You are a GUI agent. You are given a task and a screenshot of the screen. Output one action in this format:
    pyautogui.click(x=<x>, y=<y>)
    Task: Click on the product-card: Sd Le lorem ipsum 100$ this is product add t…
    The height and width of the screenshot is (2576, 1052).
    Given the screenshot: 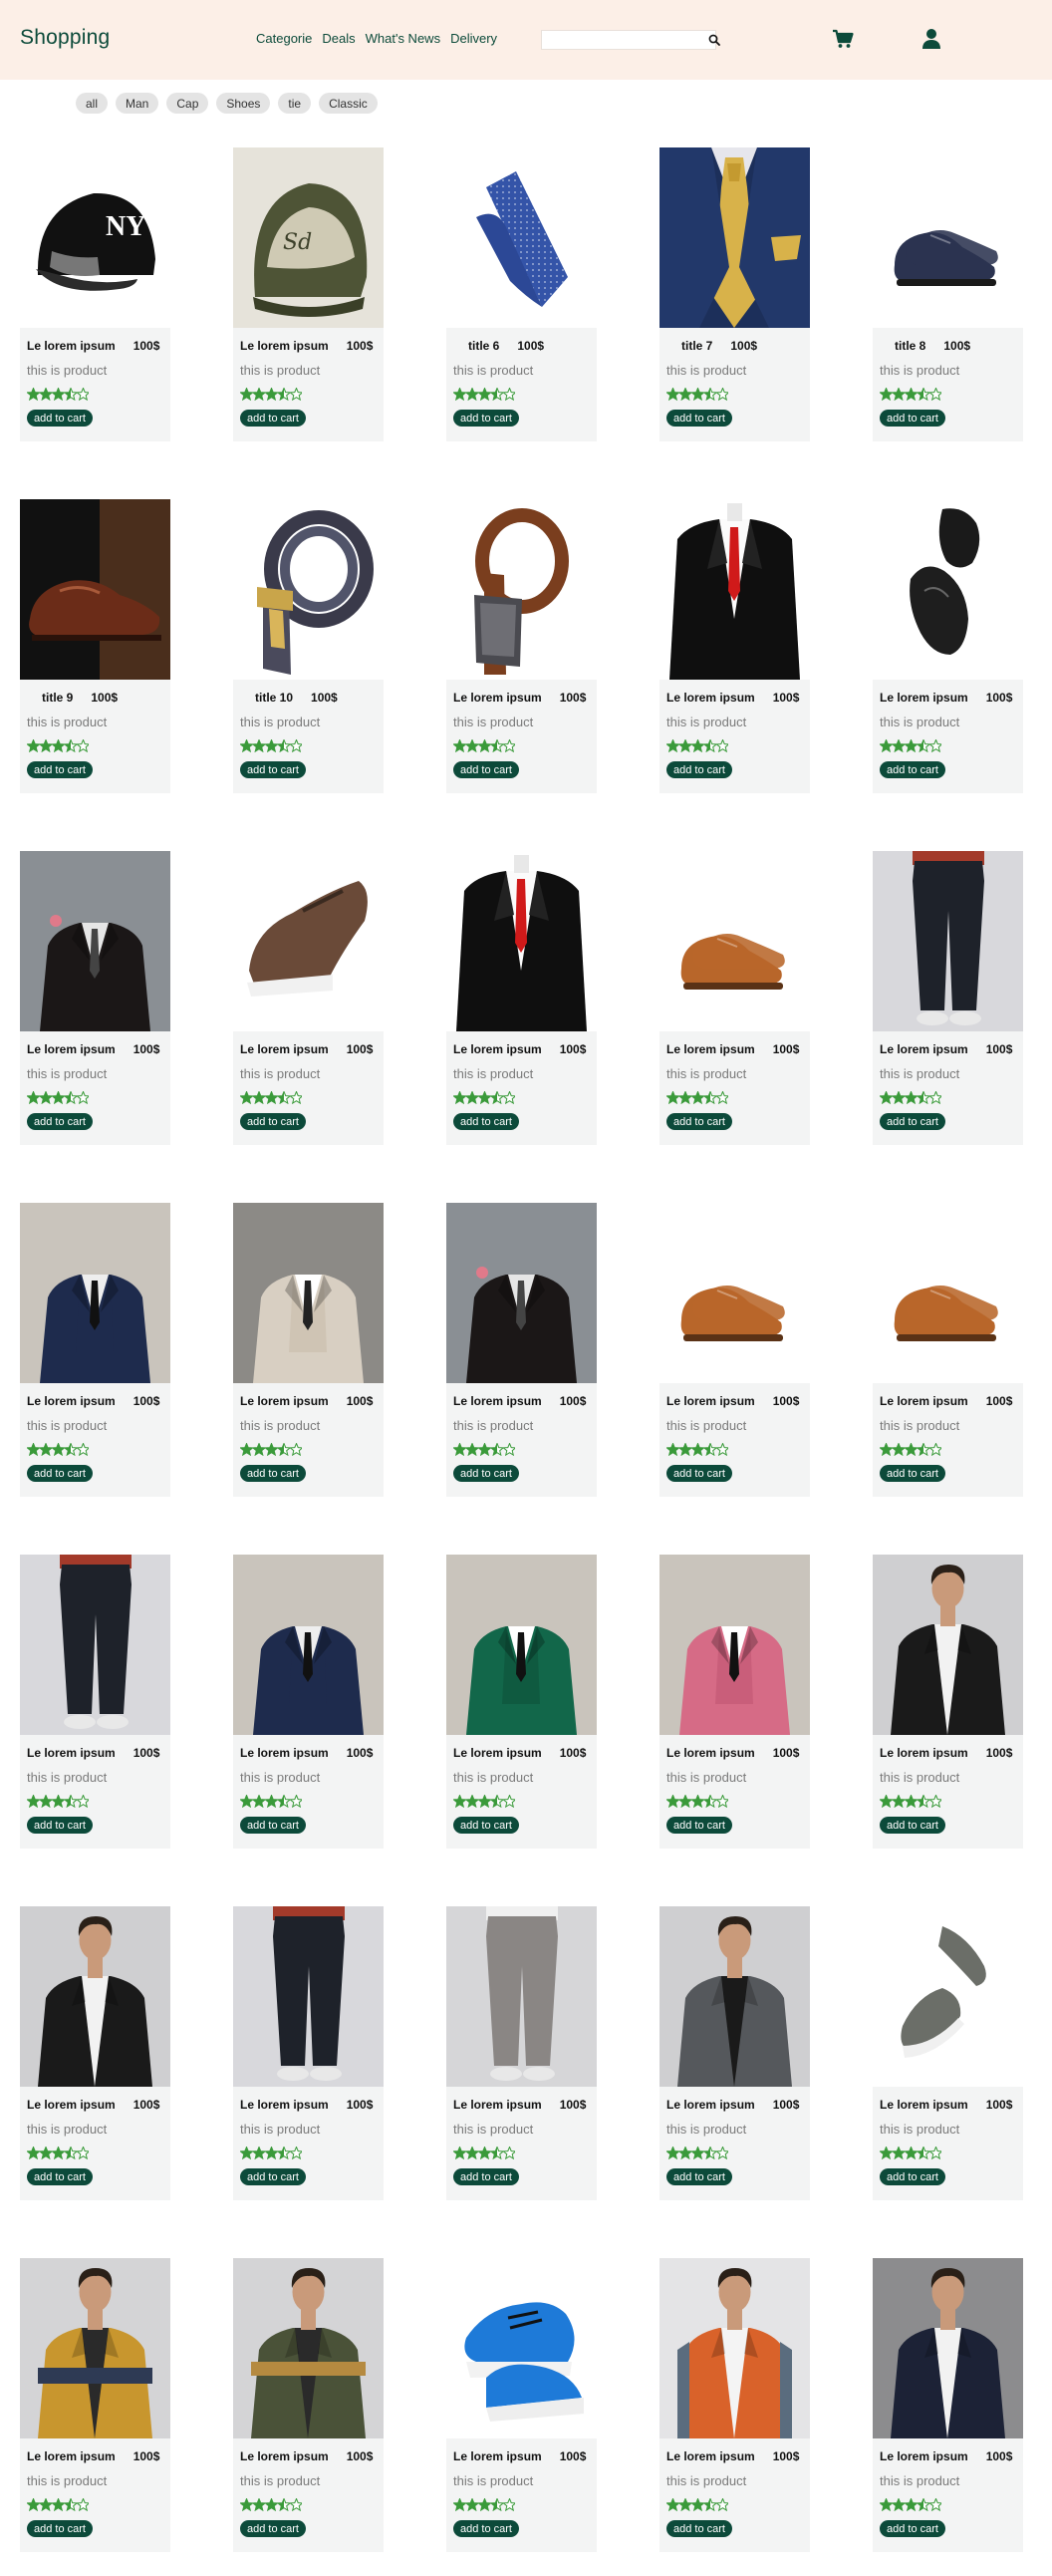 What is the action you would take?
    pyautogui.click(x=308, y=294)
    